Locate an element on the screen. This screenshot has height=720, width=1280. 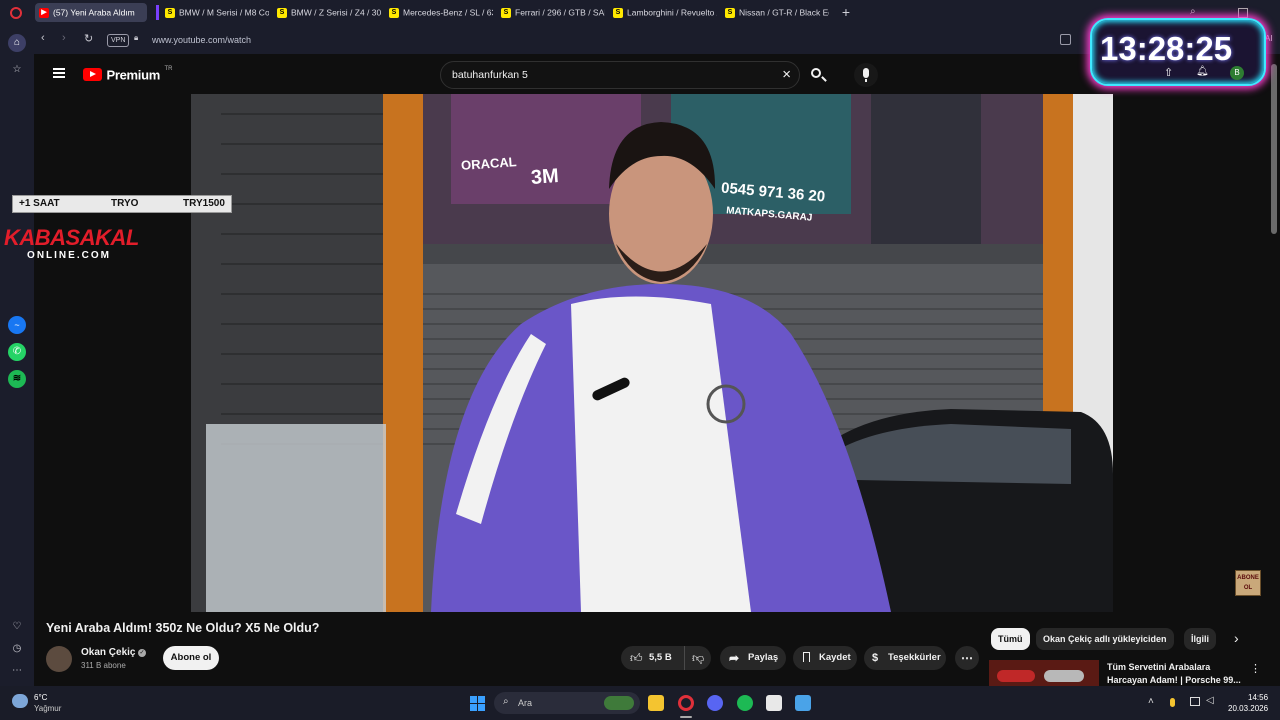
chip-all: Tümü is located at coordinates (1010, 639).